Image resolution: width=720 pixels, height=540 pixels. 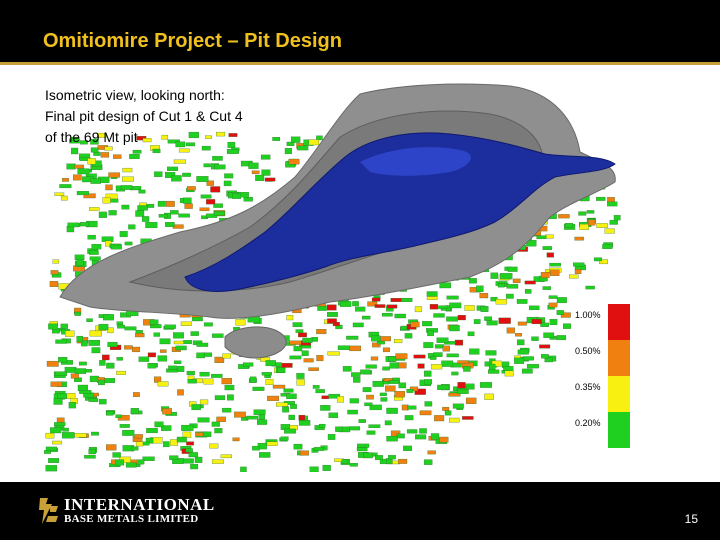 I want to click on legend-label: 0.35%, so click(x=588, y=387).